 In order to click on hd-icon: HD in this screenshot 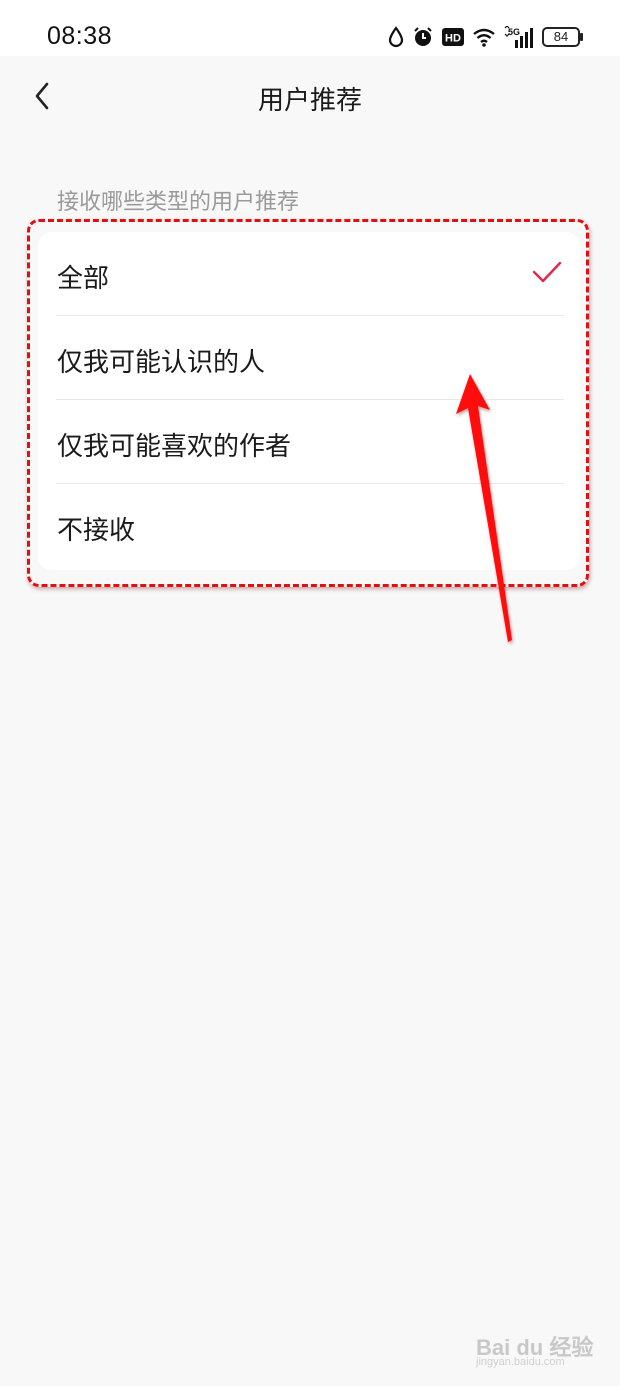, I will do `click(453, 37)`.